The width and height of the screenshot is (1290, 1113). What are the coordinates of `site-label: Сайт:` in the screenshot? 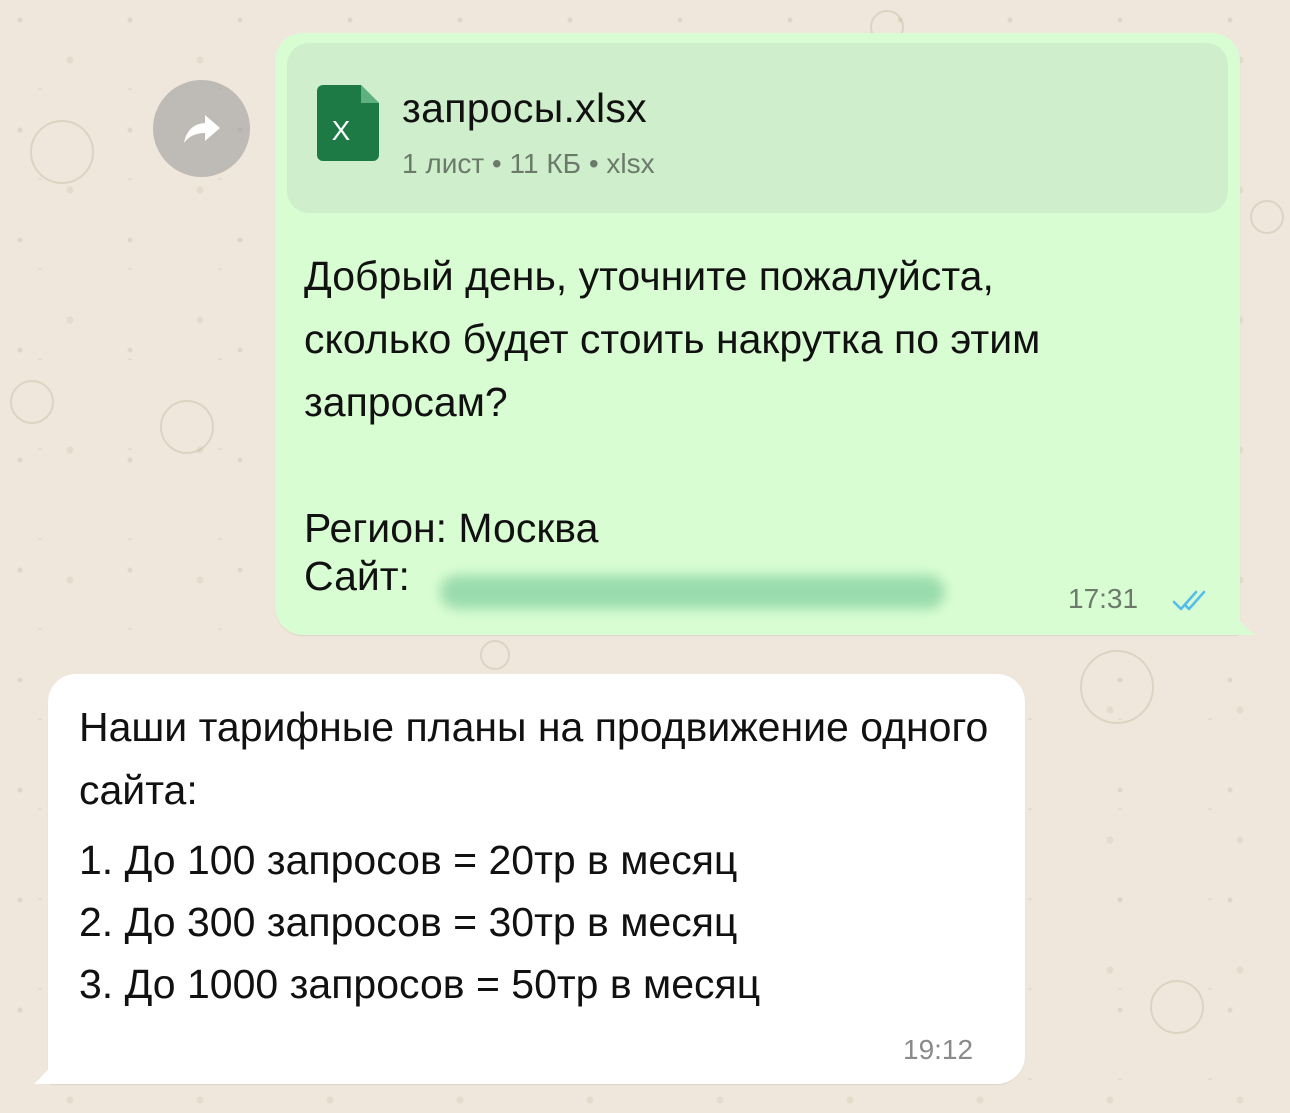 It's located at (357, 576).